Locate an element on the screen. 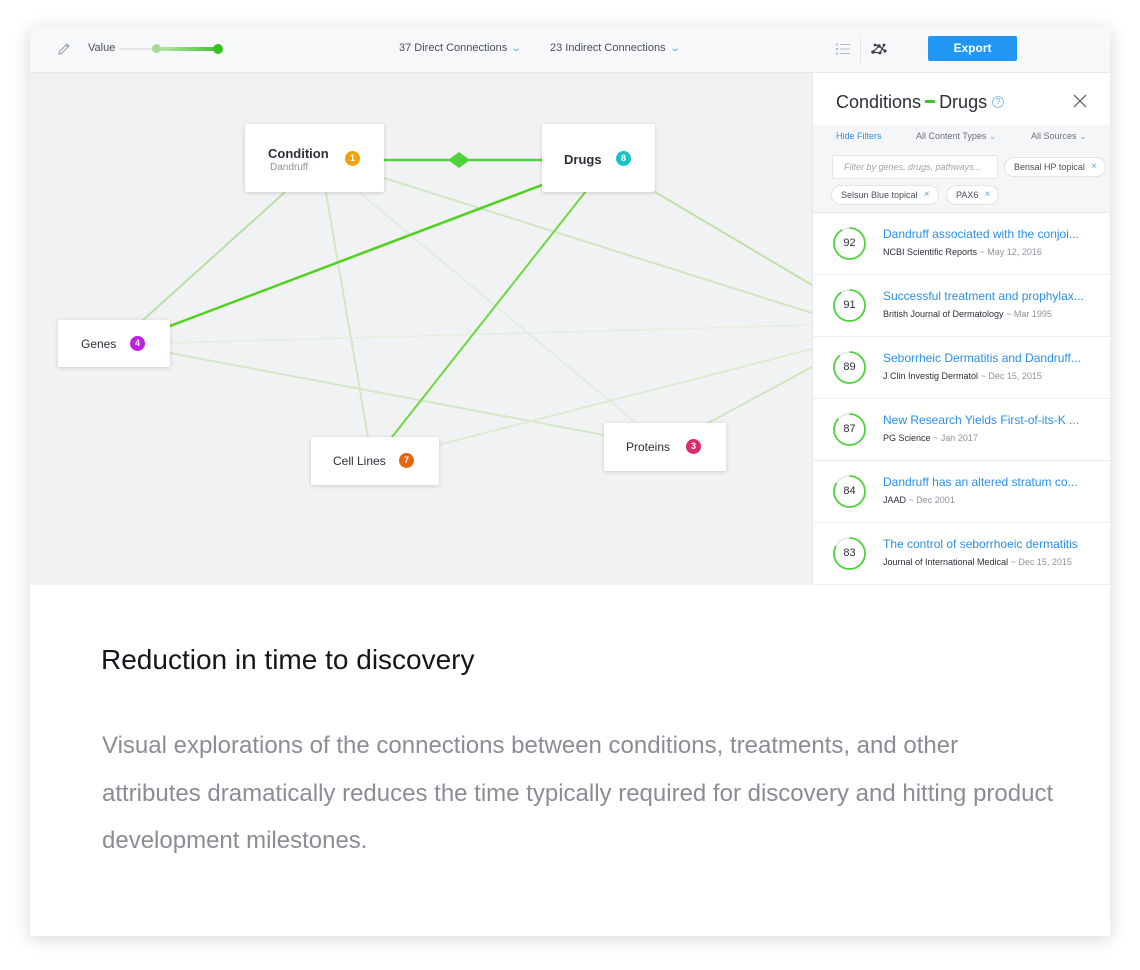 This screenshot has width=1140, height=970. node-label: Proteins is located at coordinates (648, 447).